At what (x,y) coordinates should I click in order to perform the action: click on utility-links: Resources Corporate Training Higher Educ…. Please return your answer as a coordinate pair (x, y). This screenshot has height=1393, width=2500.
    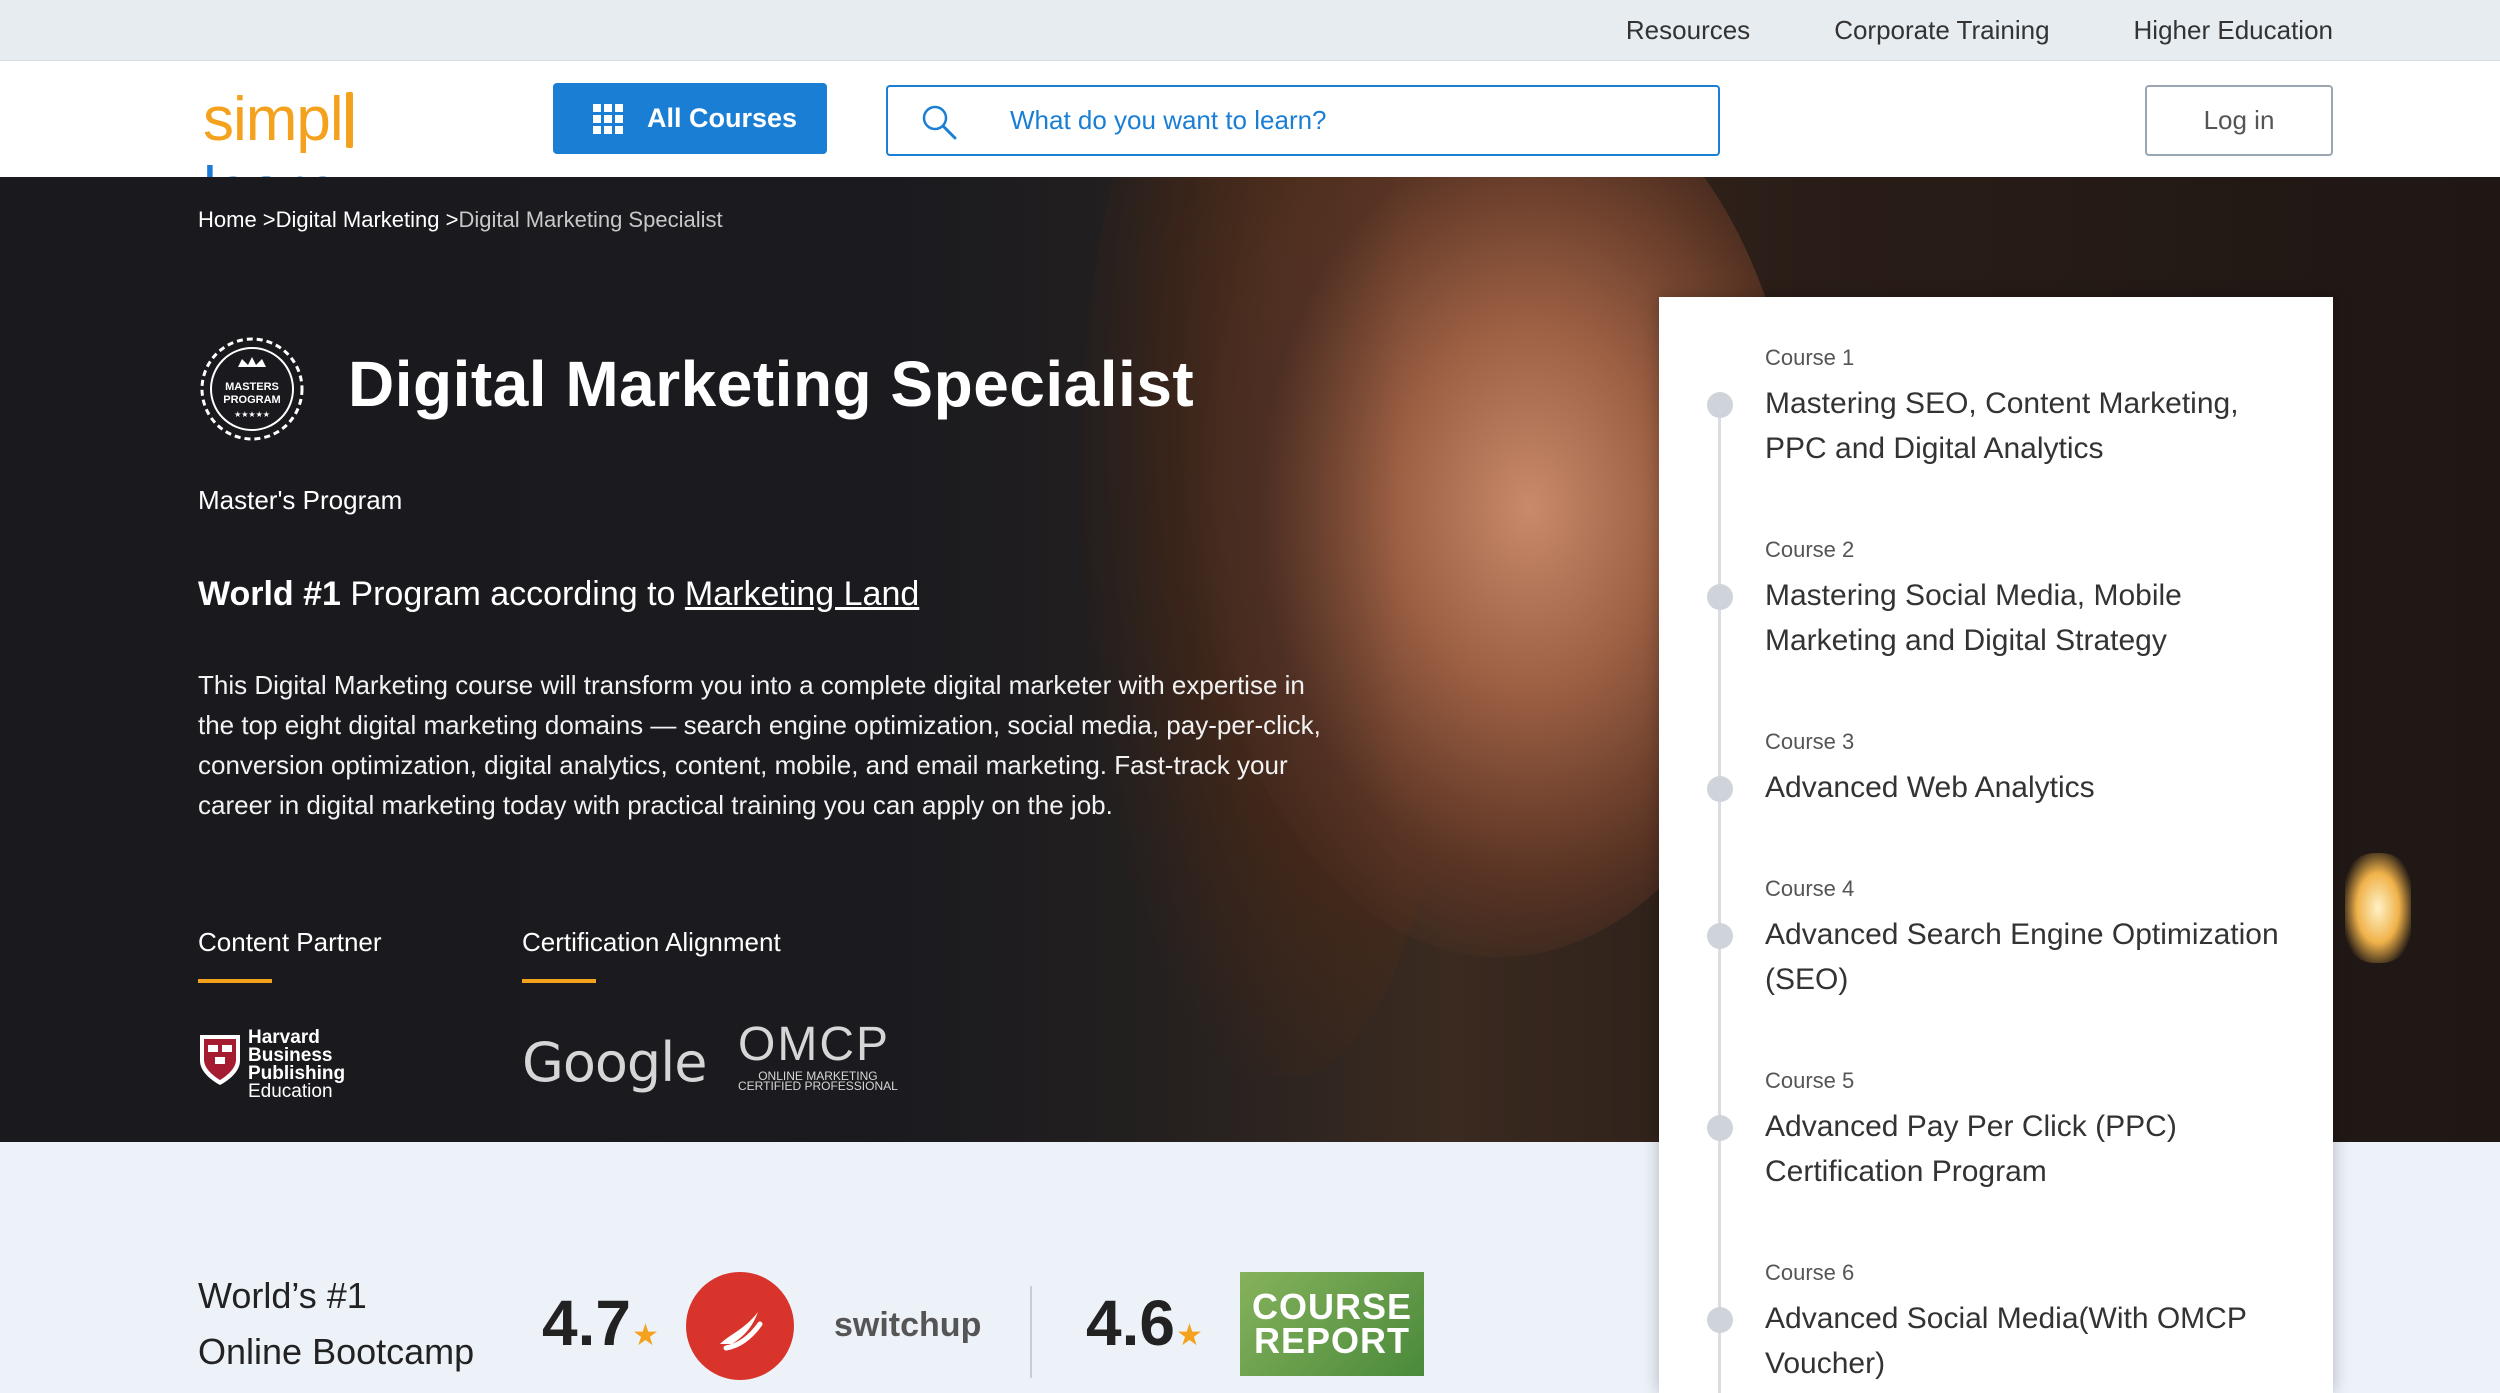
    Looking at the image, I should click on (1979, 30).